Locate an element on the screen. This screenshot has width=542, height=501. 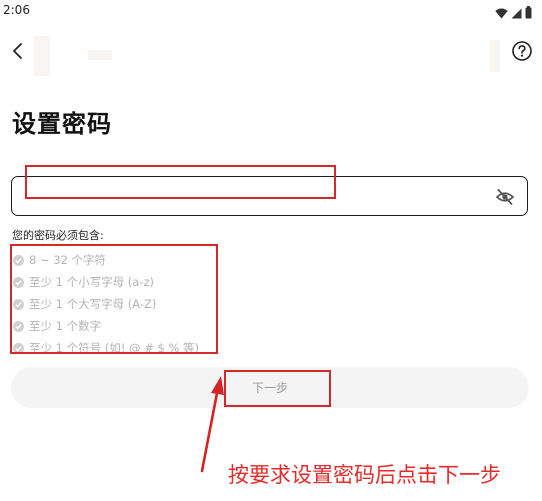
signal-icon is located at coordinates (516, 13).